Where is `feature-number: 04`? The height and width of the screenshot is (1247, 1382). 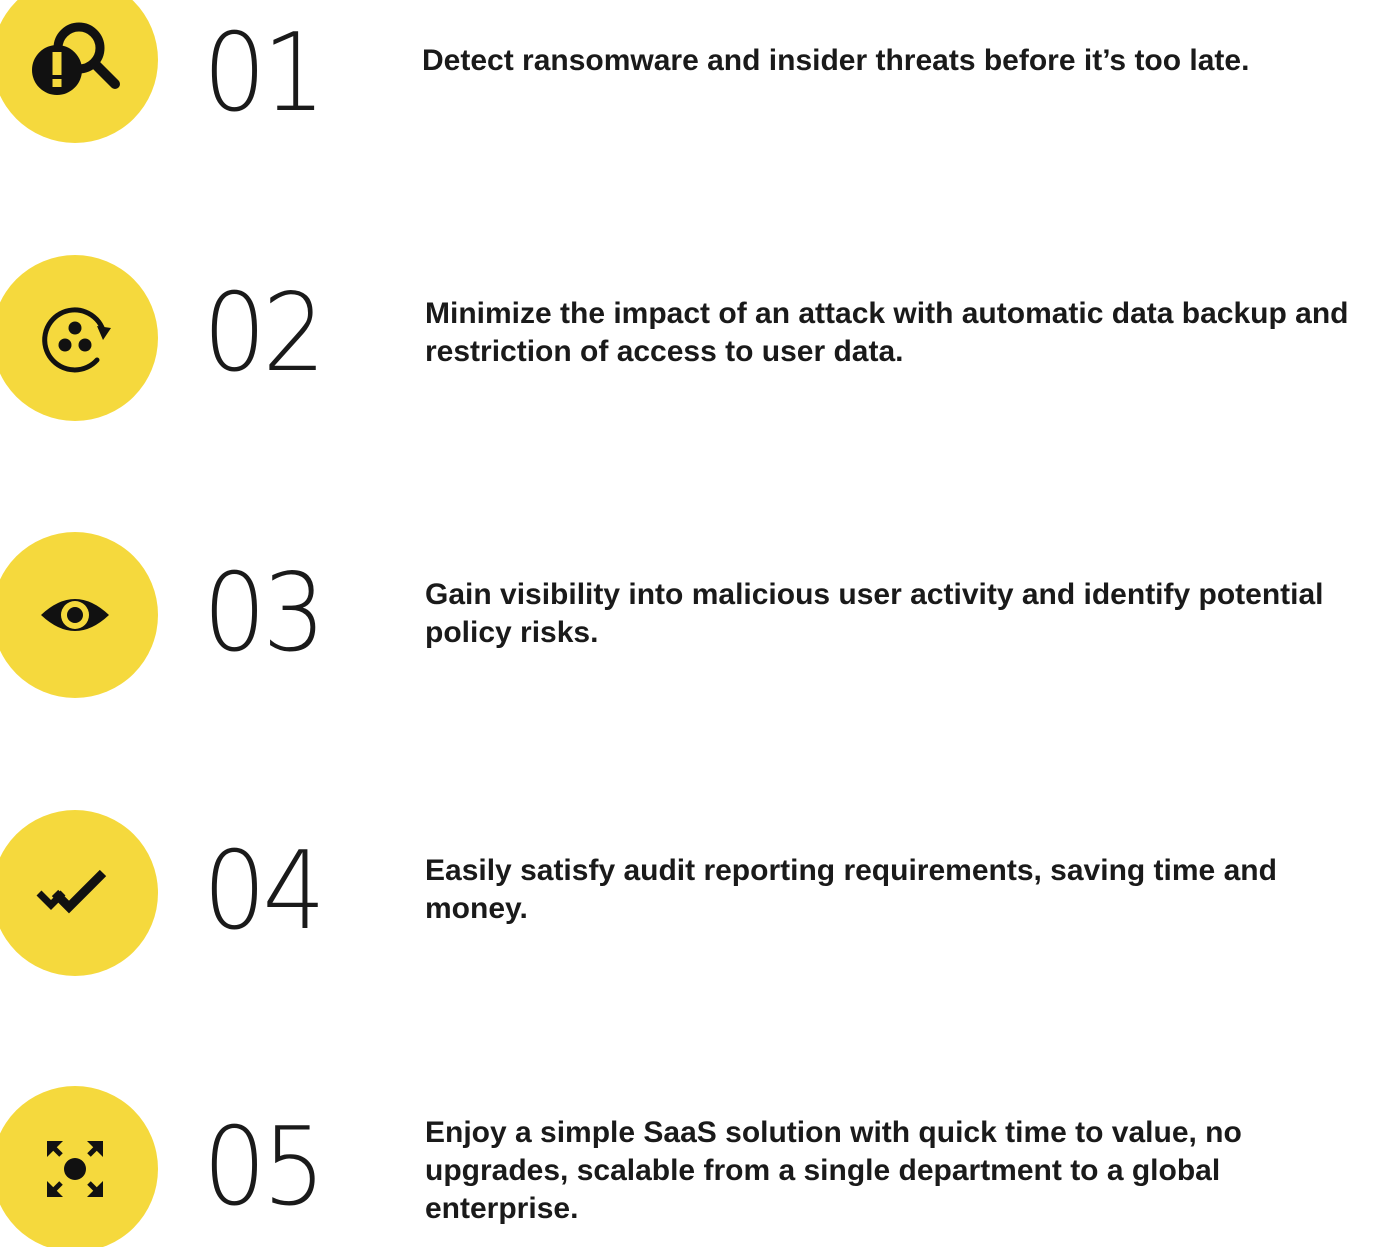
feature-number: 04 is located at coordinates (264, 891).